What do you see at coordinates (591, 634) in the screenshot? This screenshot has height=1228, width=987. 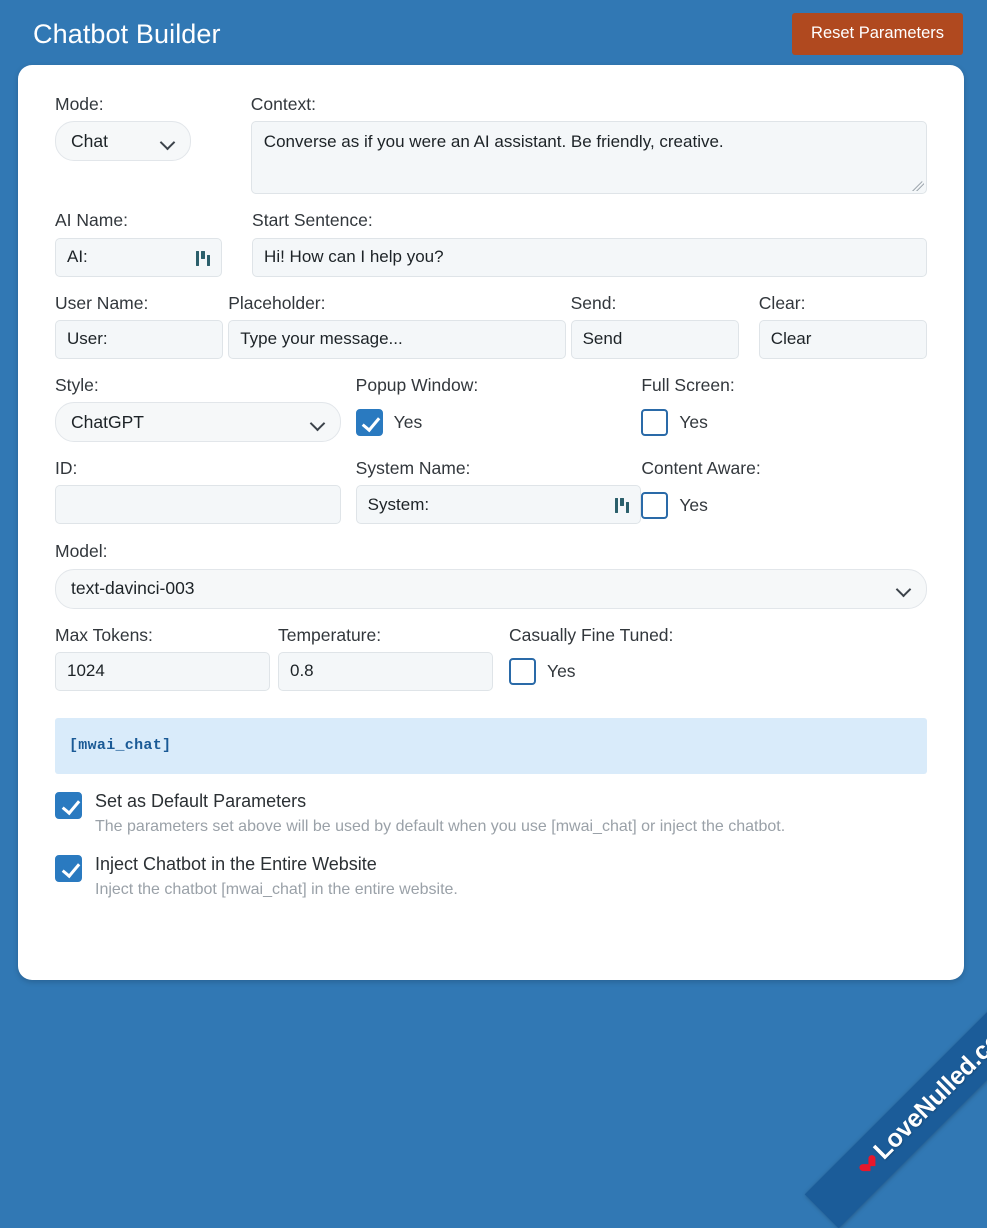 I see `casually-fine-tuned-label: Casually Fine Tuned:` at bounding box center [591, 634].